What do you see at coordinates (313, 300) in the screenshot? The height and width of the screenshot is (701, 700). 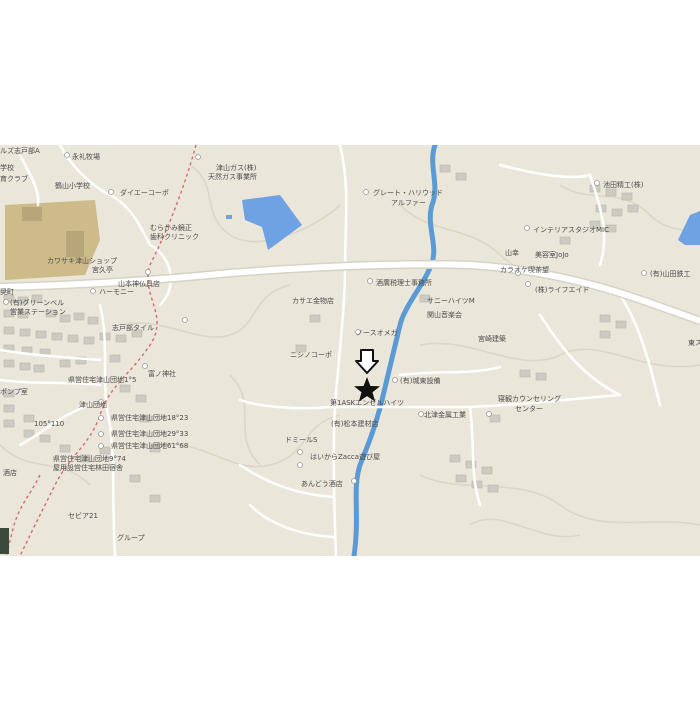 I see `label: カサエ金物店` at bounding box center [313, 300].